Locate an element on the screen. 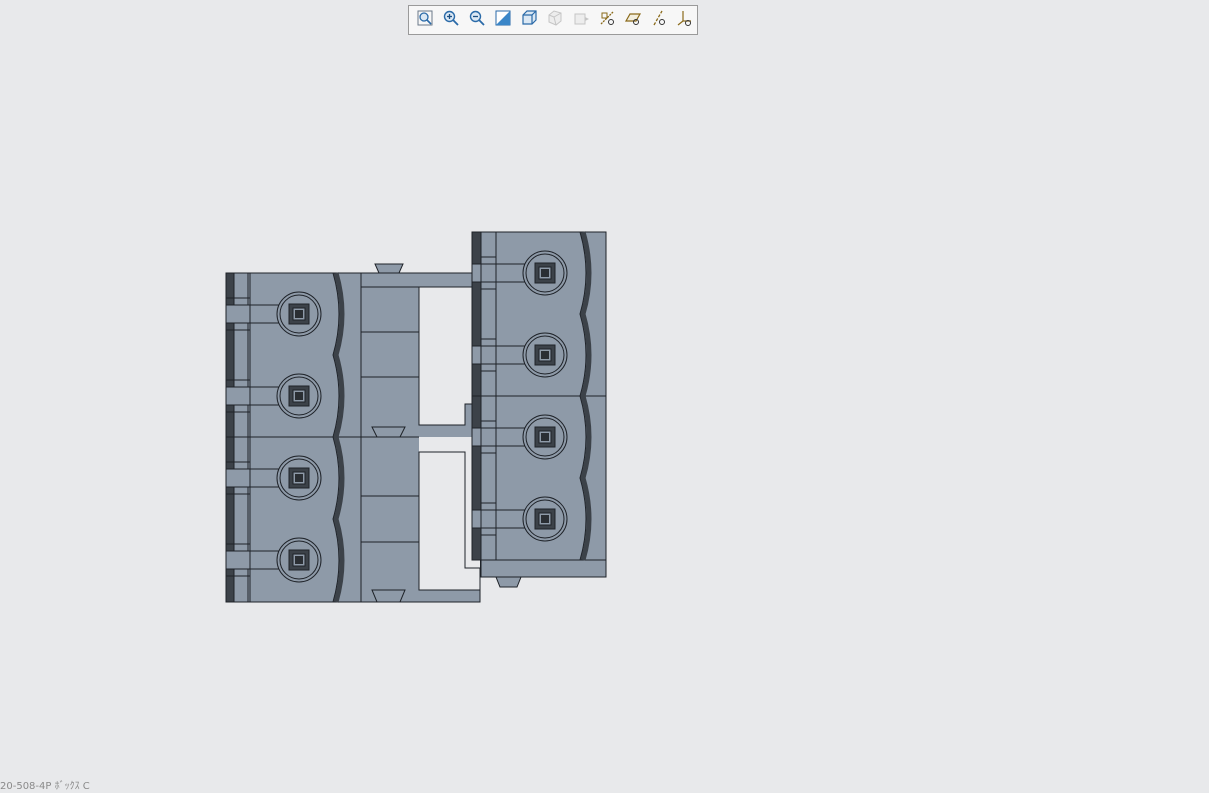  zoom-out-button is located at coordinates (477, 20).